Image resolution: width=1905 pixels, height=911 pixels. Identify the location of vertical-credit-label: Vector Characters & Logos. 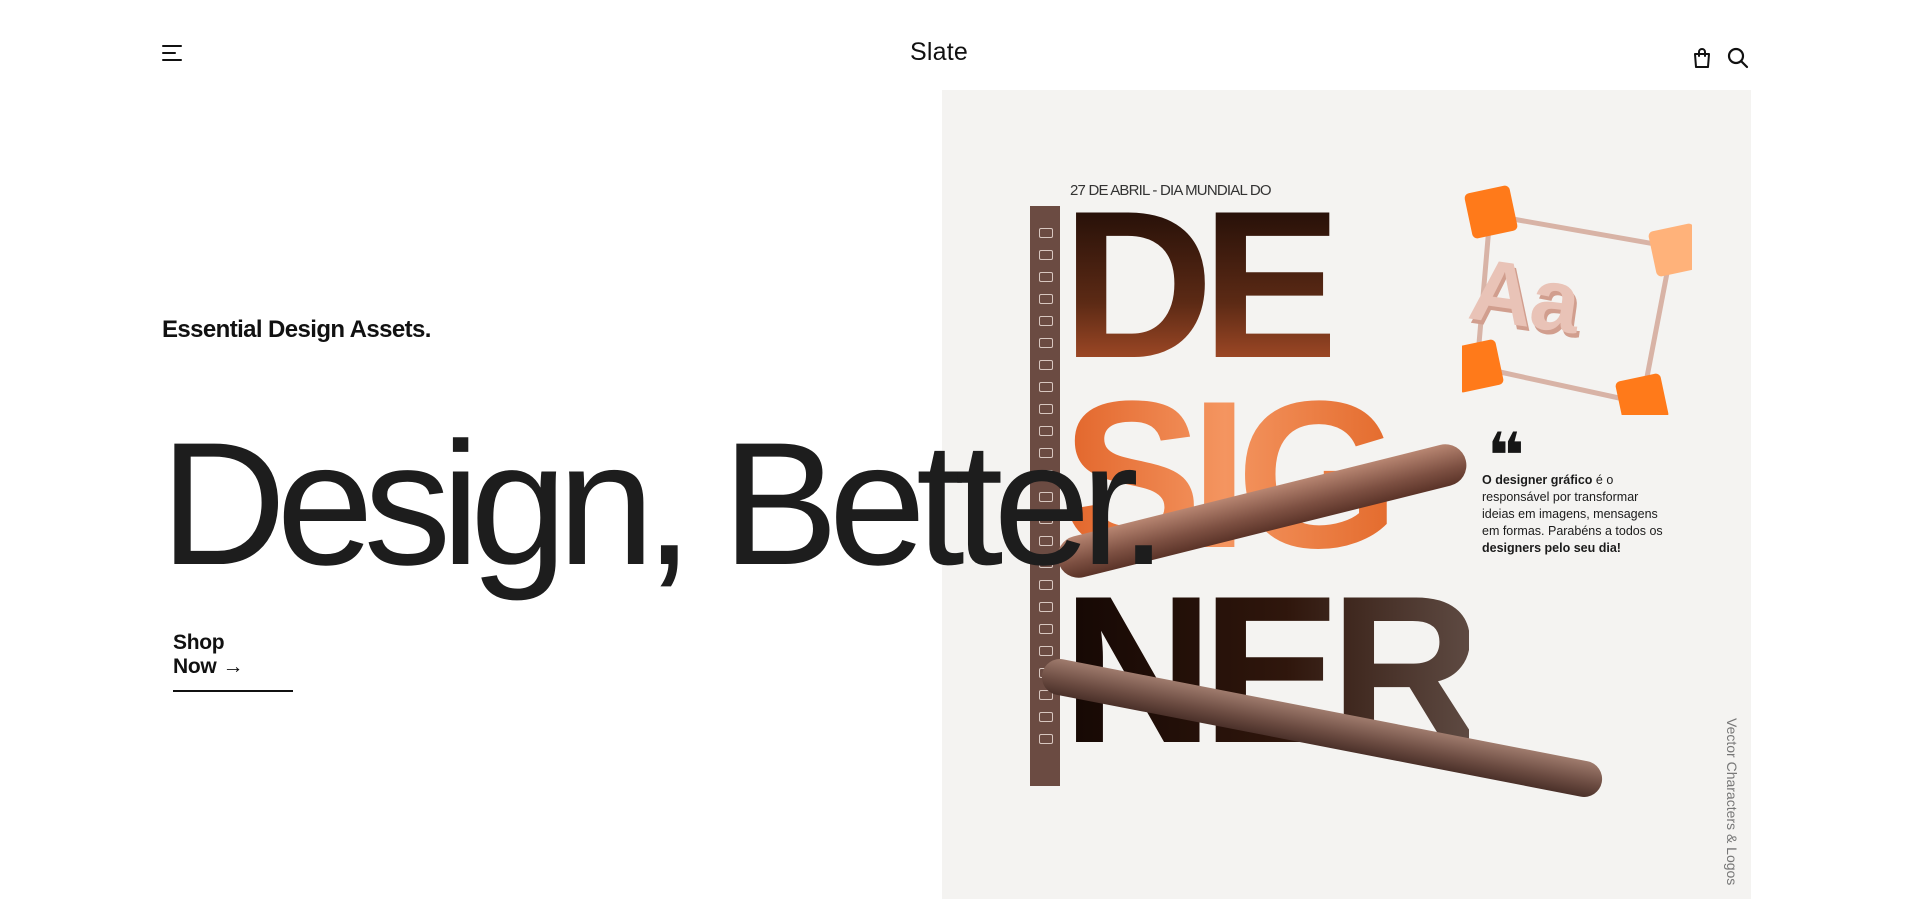
(1732, 802).